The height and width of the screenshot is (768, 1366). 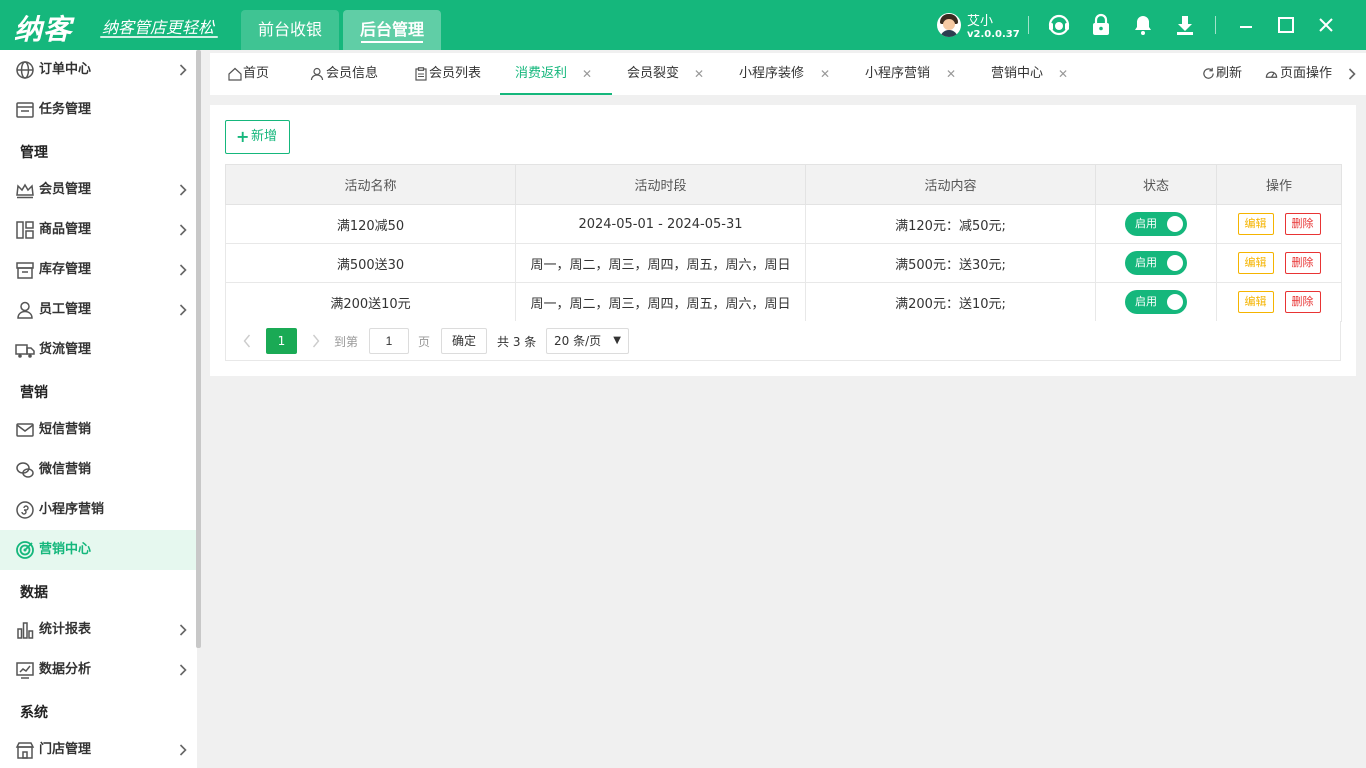 I want to click on page-number-current: 1, so click(x=281, y=341).